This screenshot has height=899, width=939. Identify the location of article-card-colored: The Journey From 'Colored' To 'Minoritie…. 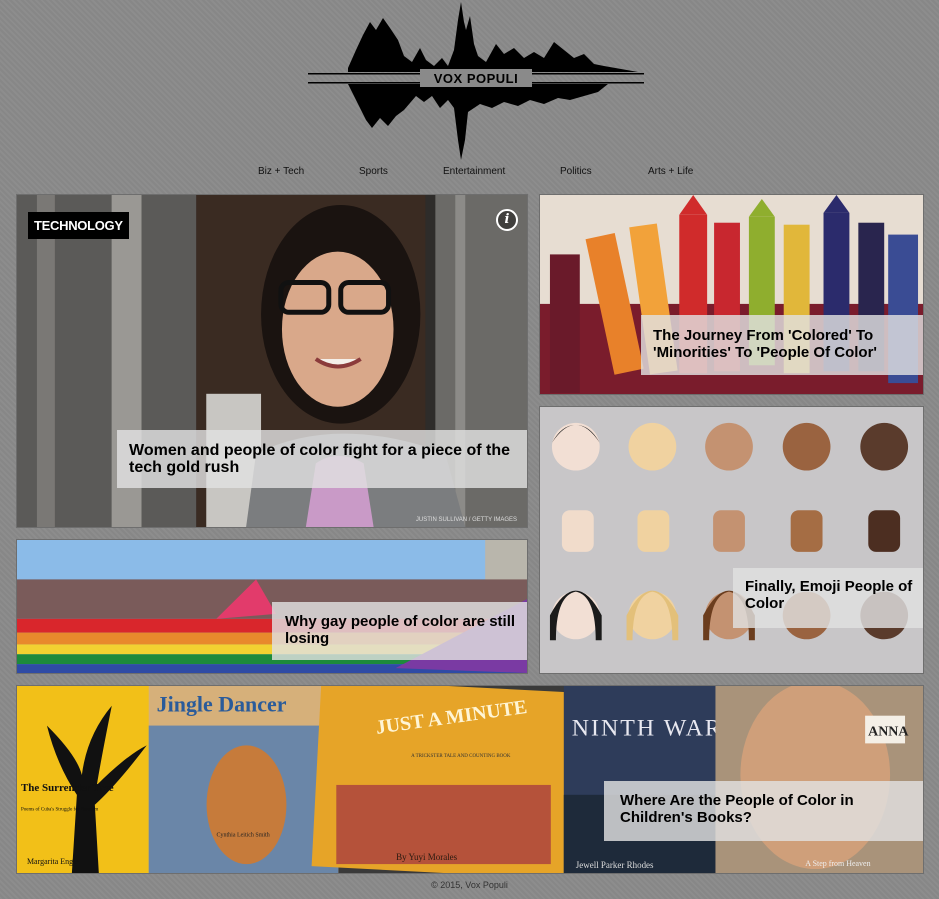
(731, 294).